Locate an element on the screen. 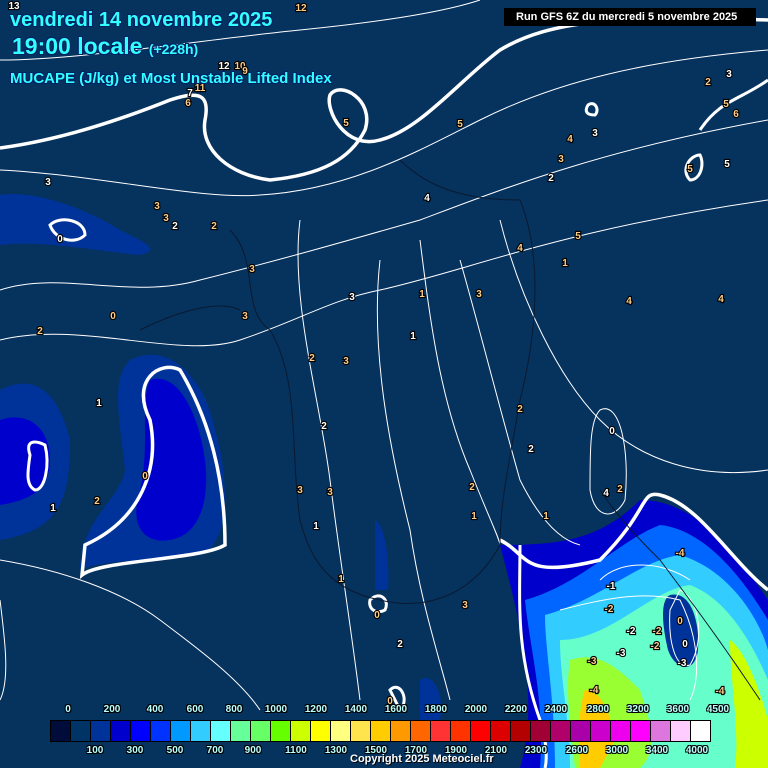 This screenshot has height=768, width=768. forecast-date: vendredi 14 novembre 2025 is located at coordinates (141, 20).